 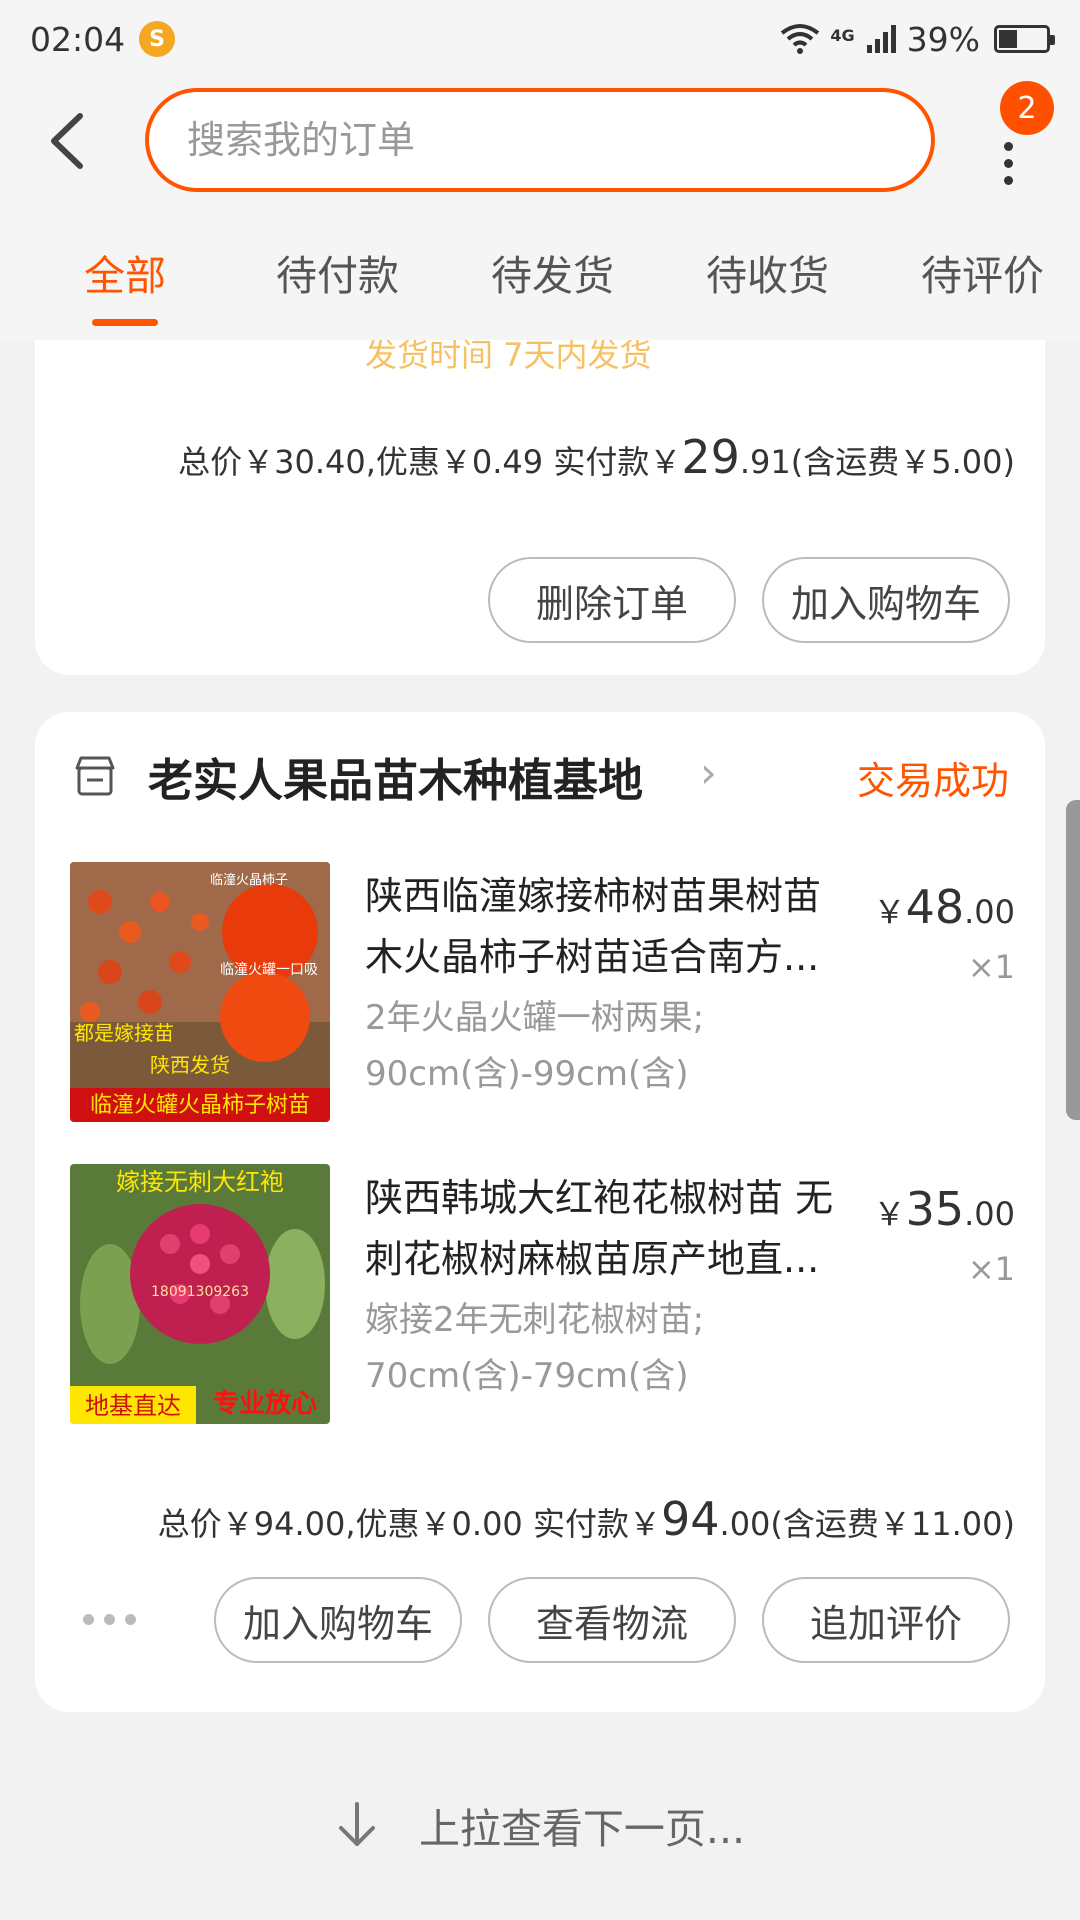 What do you see at coordinates (612, 600) in the screenshot?
I see `delete-order-button: 删除订单` at bounding box center [612, 600].